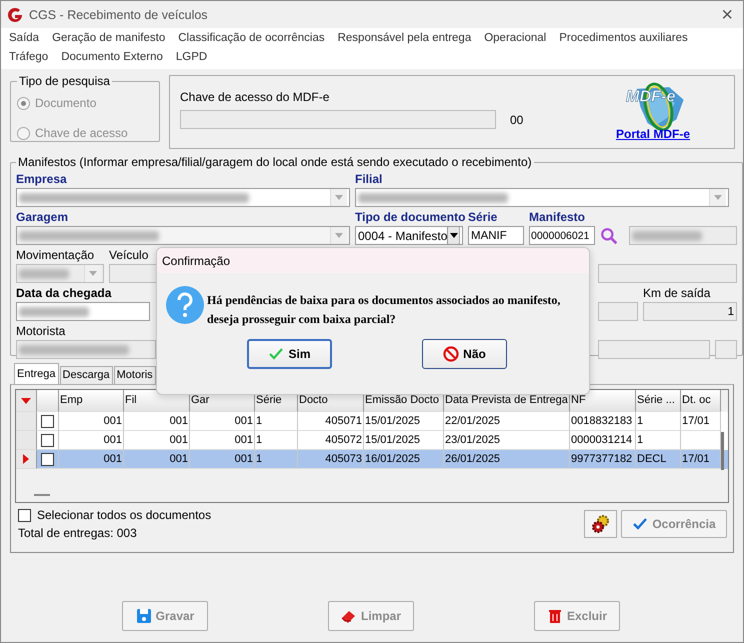 This screenshot has height=643, width=744. What do you see at coordinates (42, 179) in the screenshot?
I see `field-label: Empresa` at bounding box center [42, 179].